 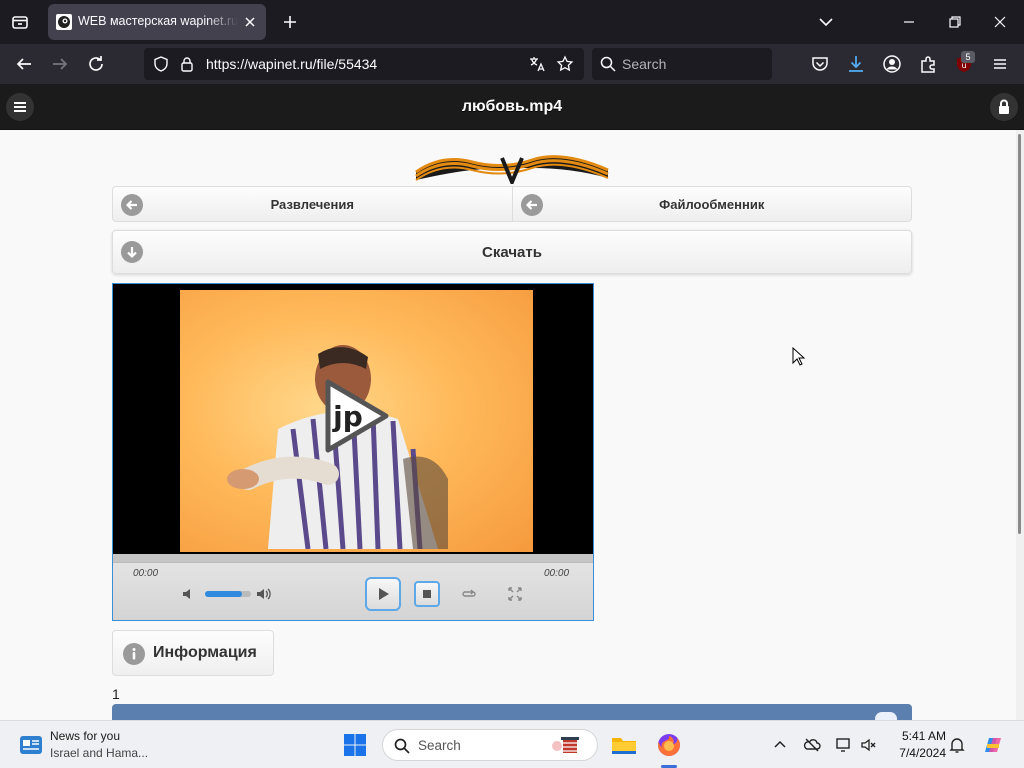 I want to click on volume-slider, so click(x=228, y=594).